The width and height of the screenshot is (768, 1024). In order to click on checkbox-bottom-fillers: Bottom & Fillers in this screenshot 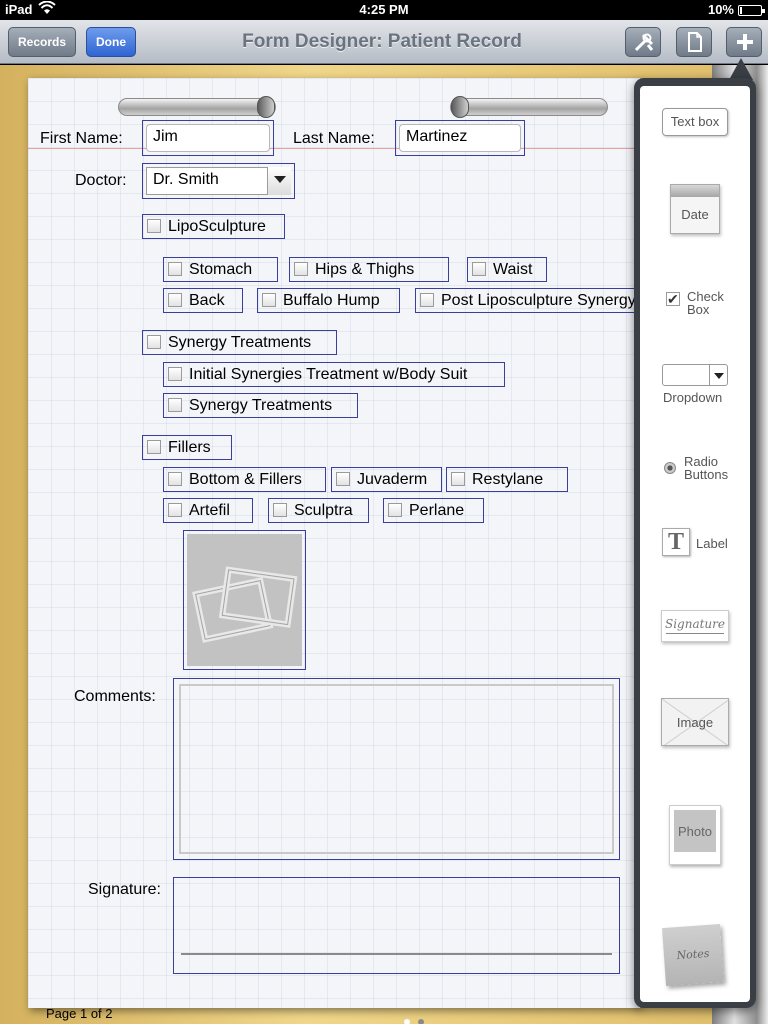, I will do `click(244, 479)`.